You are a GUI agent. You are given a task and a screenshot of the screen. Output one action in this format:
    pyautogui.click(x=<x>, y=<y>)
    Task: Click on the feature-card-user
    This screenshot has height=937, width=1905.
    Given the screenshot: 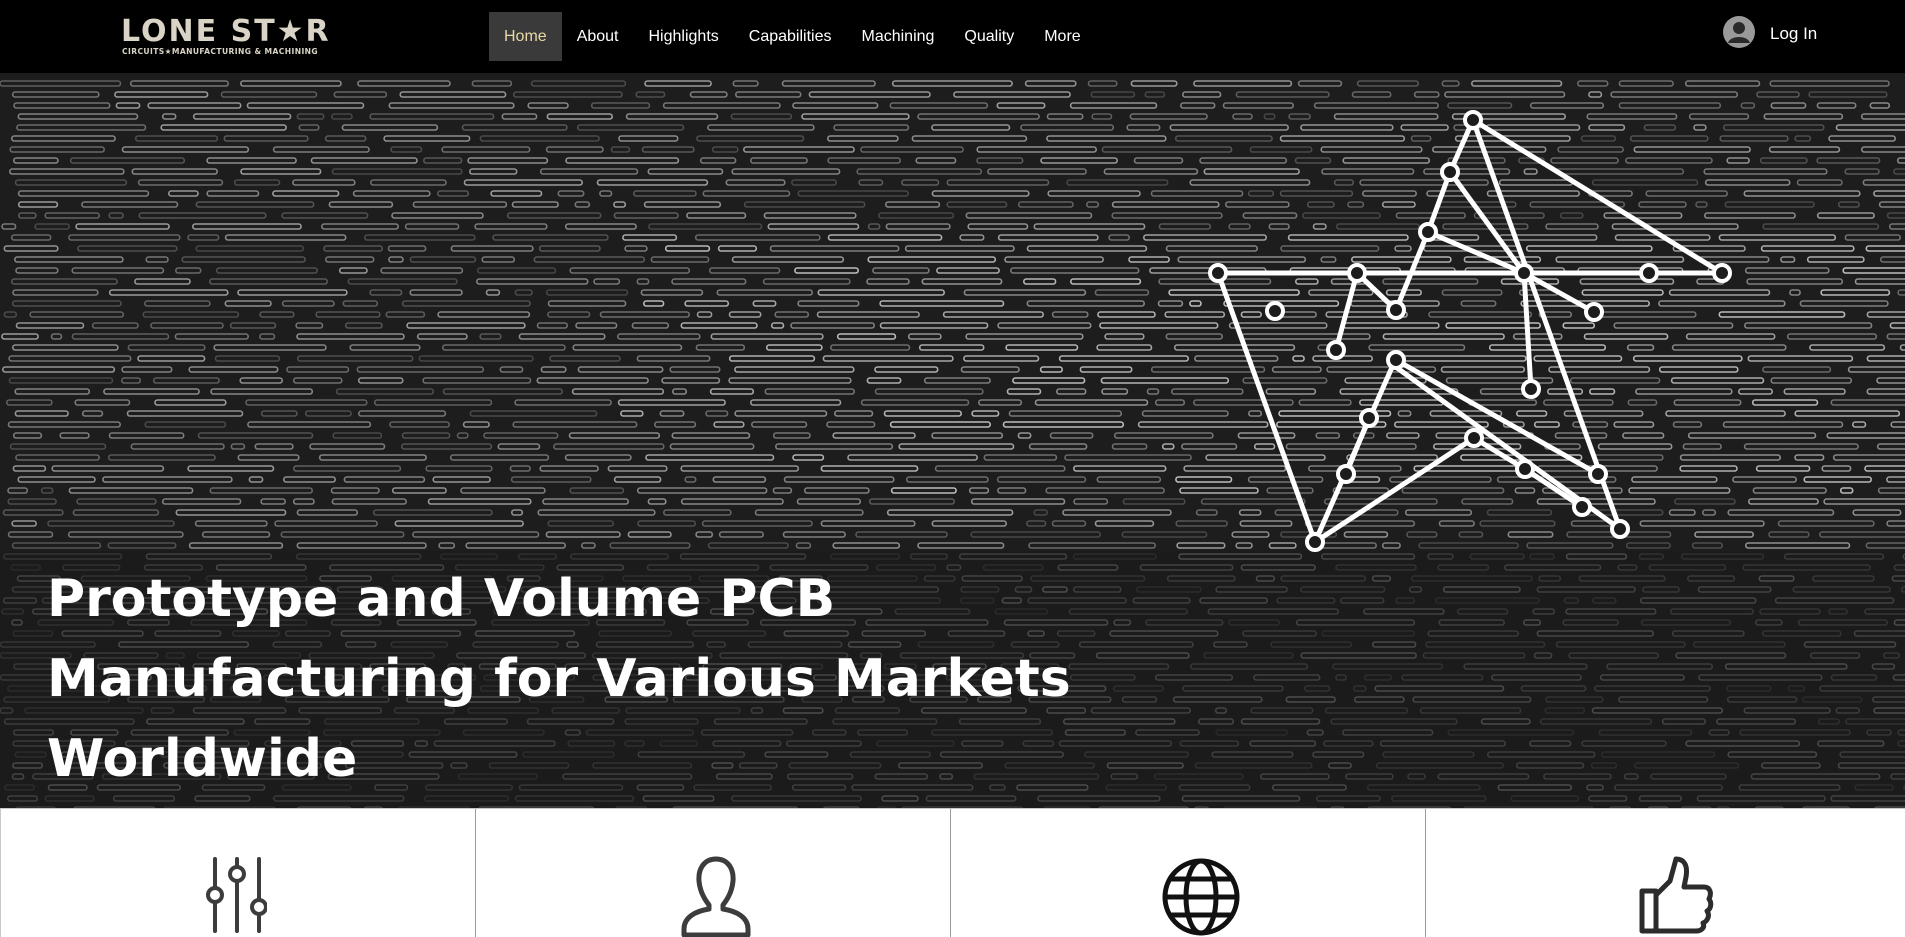 What is the action you would take?
    pyautogui.click(x=712, y=873)
    